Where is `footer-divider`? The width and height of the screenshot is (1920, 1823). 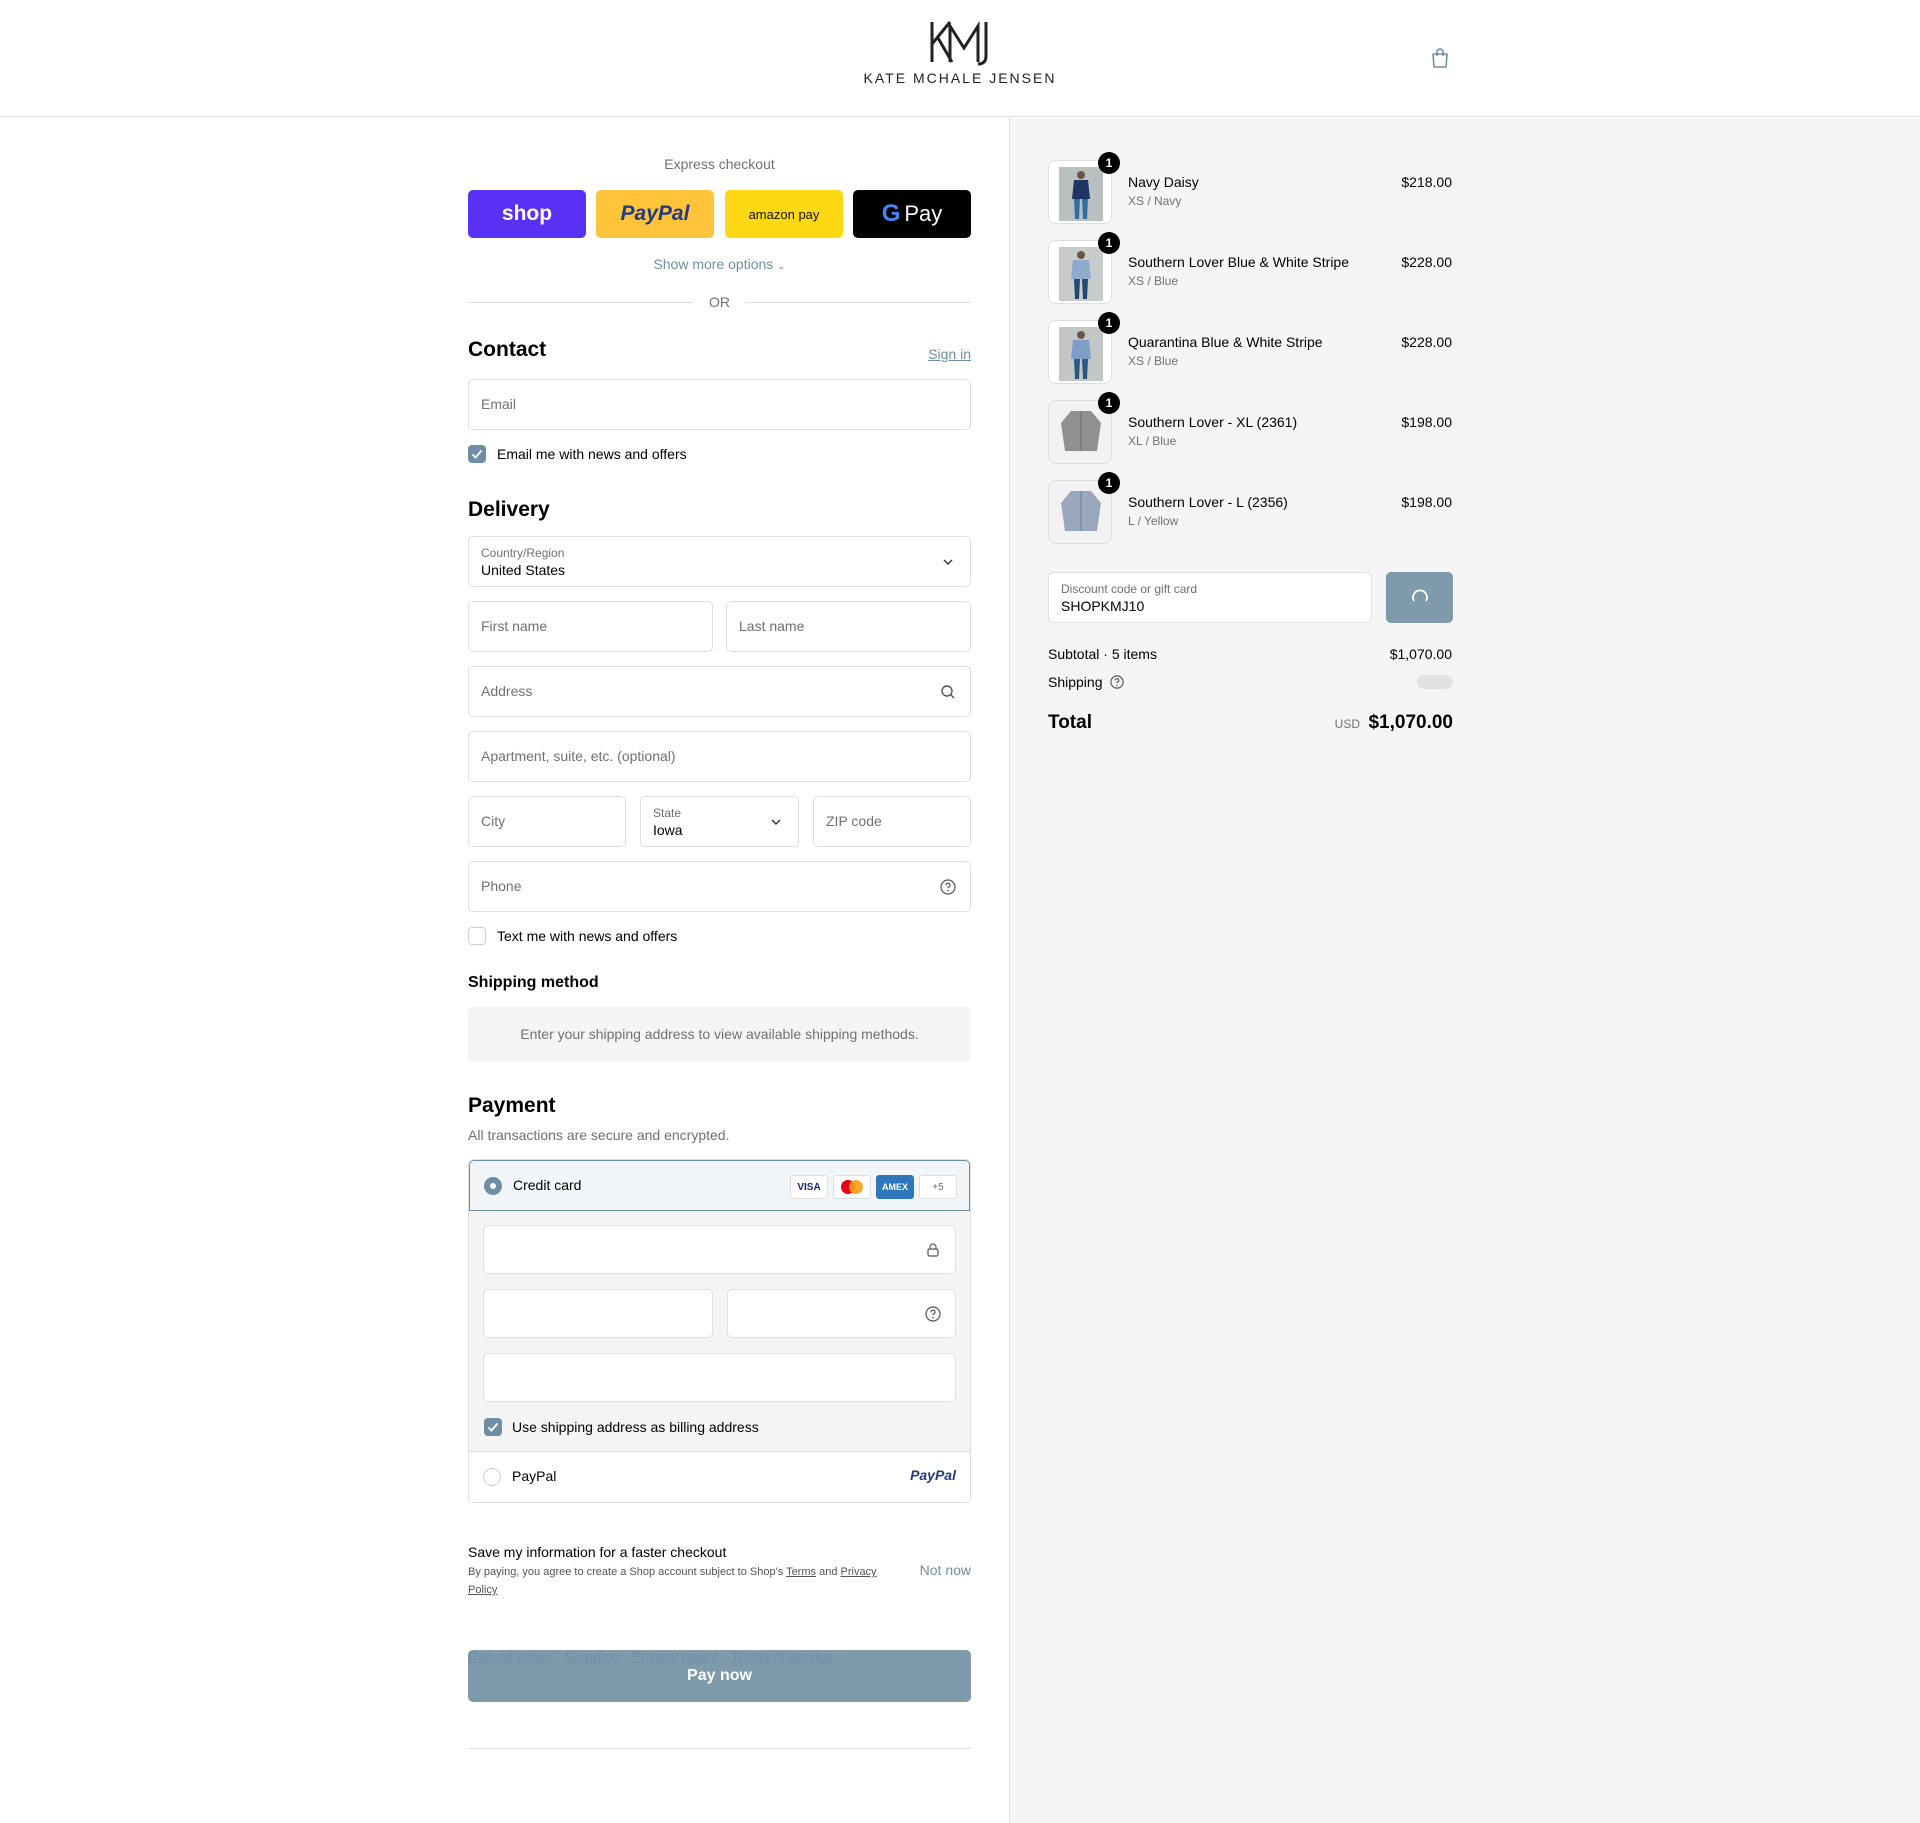
footer-divider is located at coordinates (719, 1748).